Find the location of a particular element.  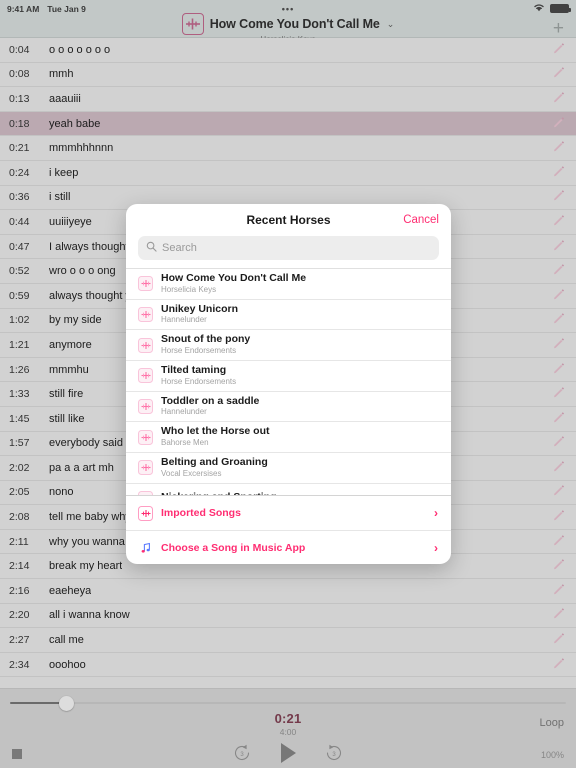

list-item: Nickering and Snorting is located at coordinates (288, 489).